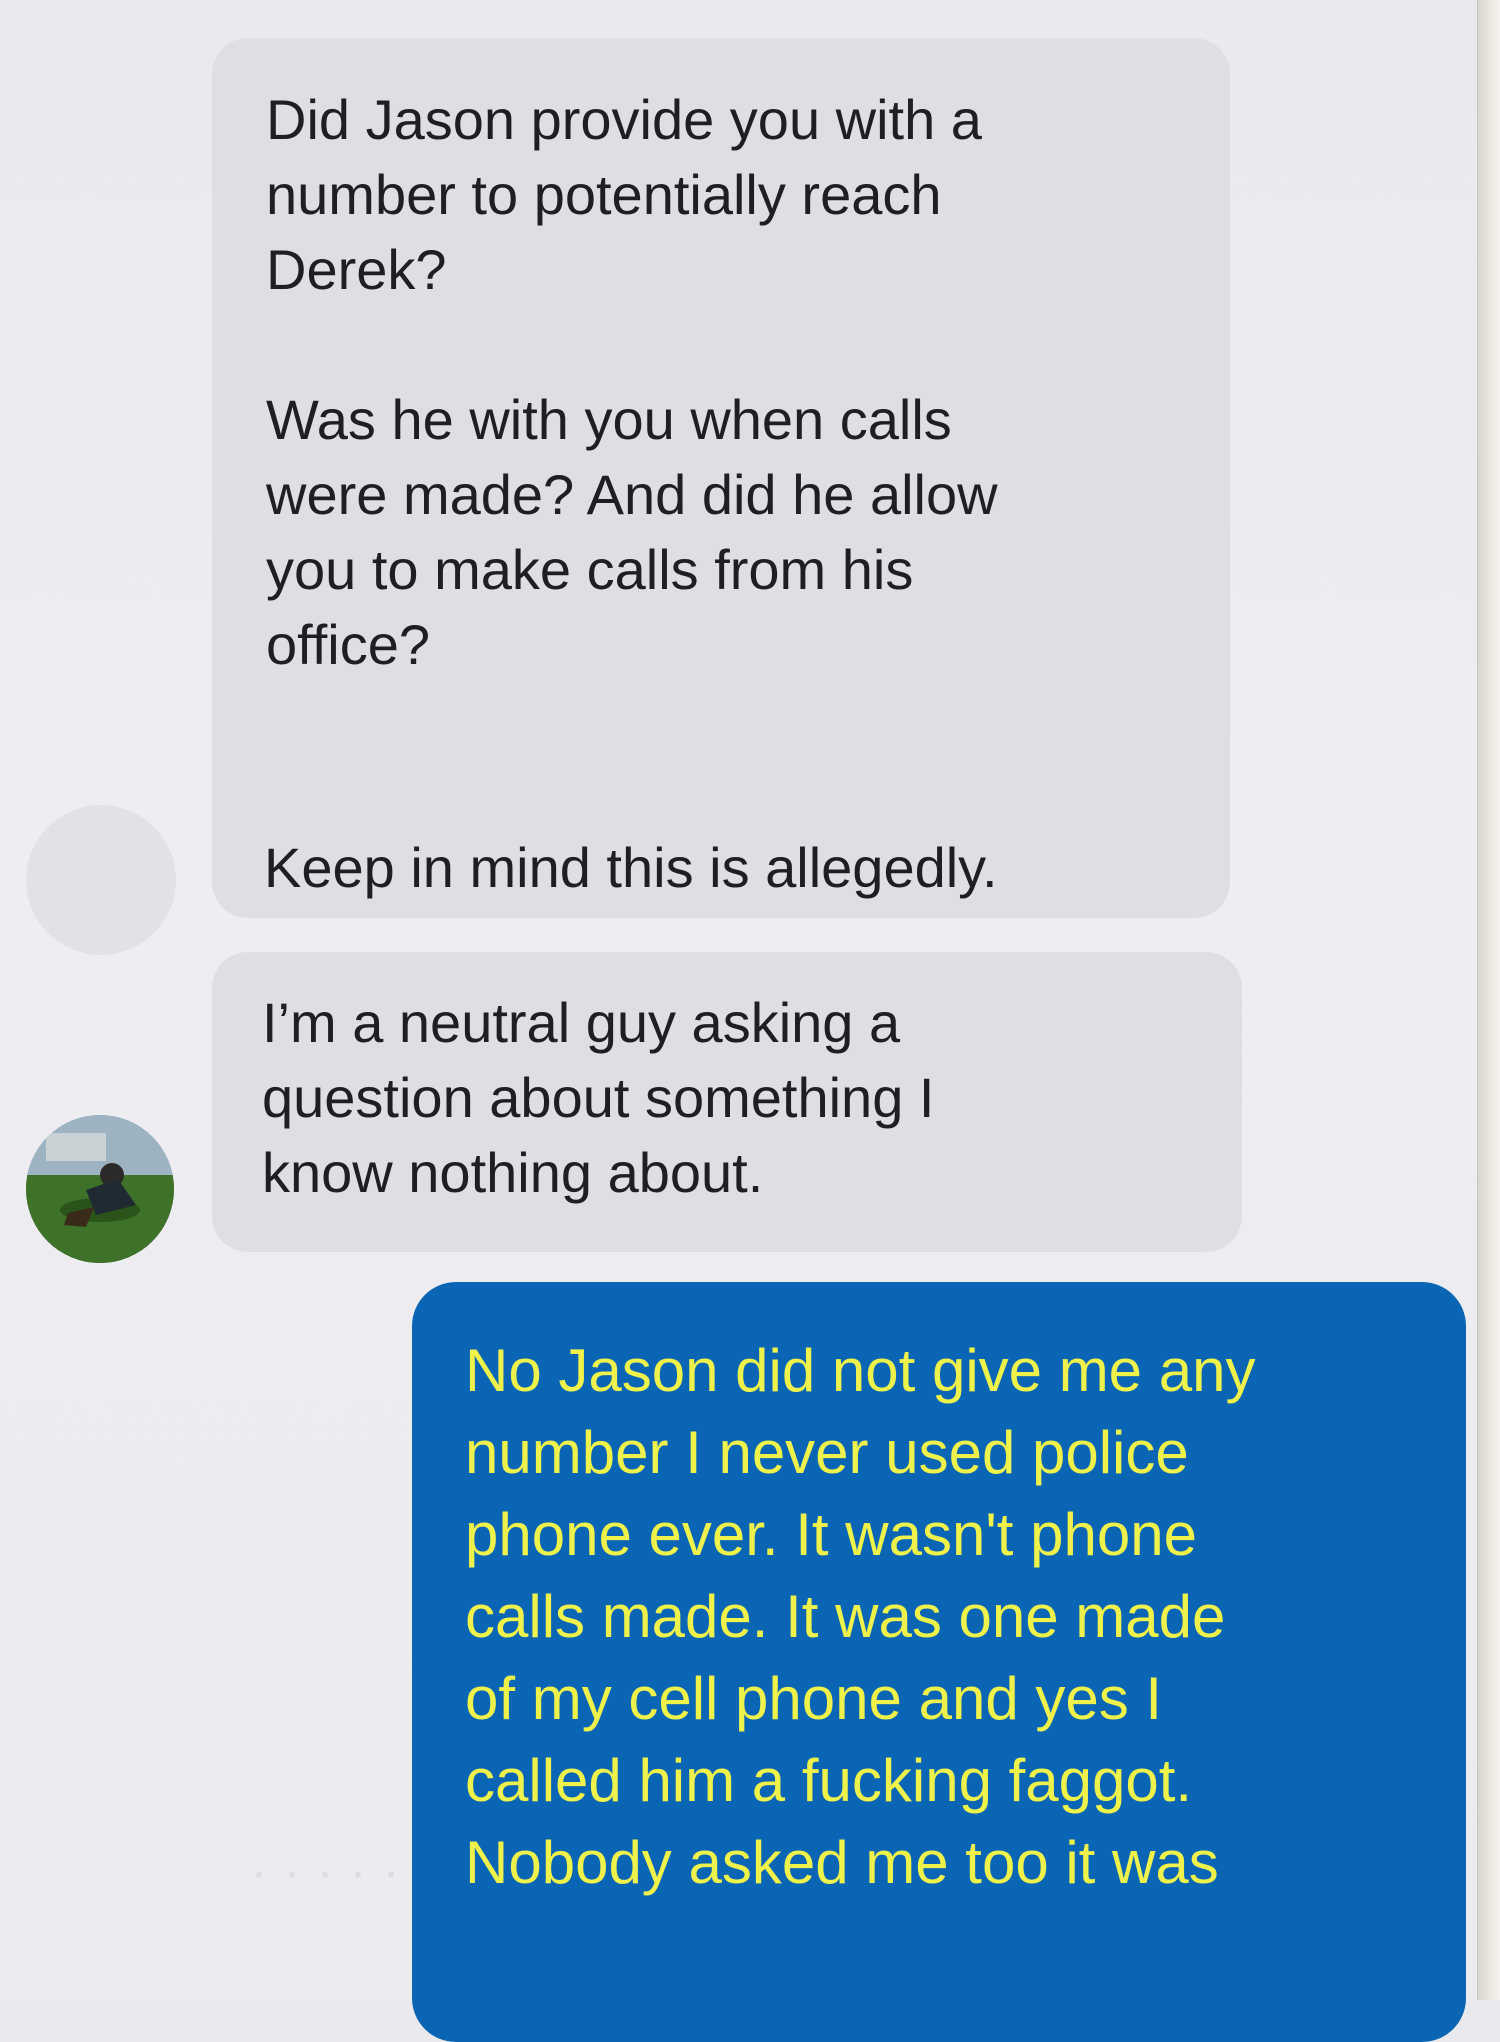 The width and height of the screenshot is (1500, 2042). What do you see at coordinates (325, 1871) in the screenshot?
I see `bleed-through-text: · · · · ·` at bounding box center [325, 1871].